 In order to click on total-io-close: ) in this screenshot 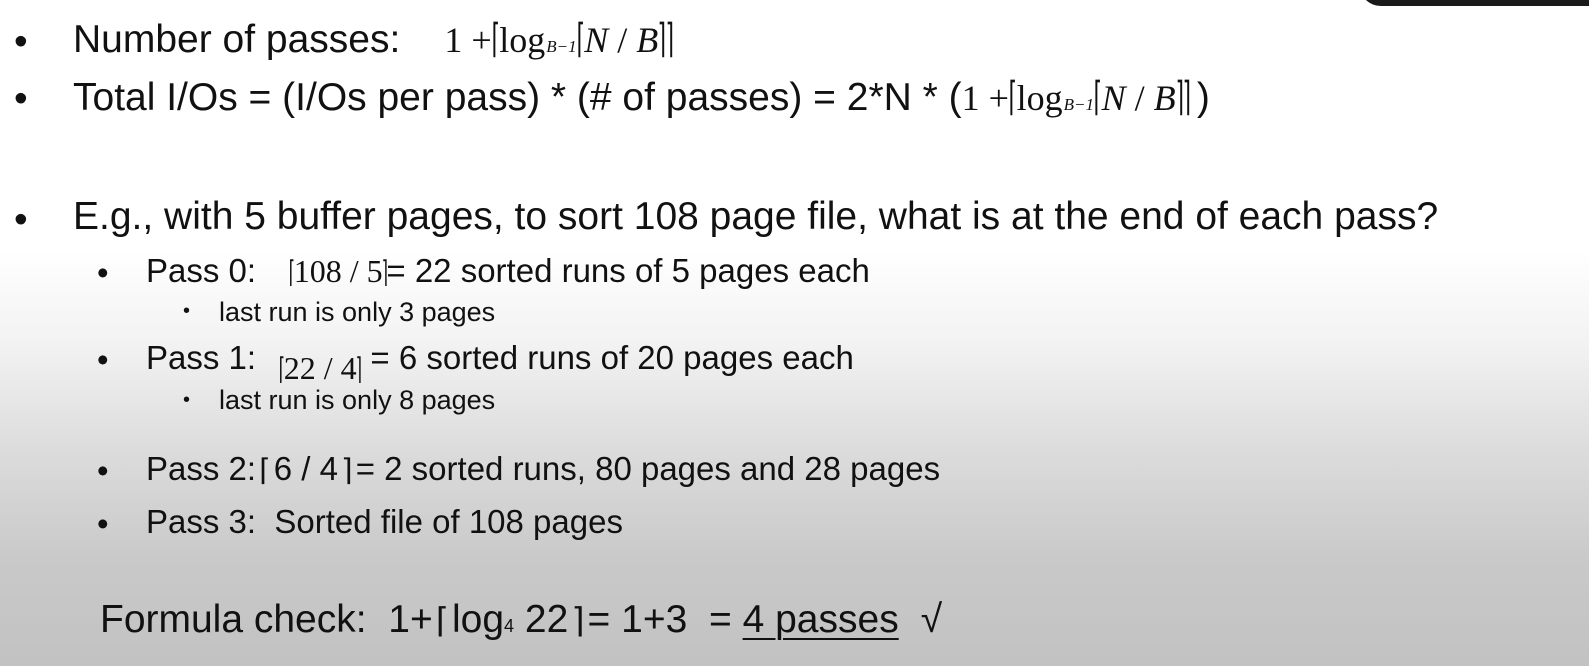, I will do `click(1203, 97)`.